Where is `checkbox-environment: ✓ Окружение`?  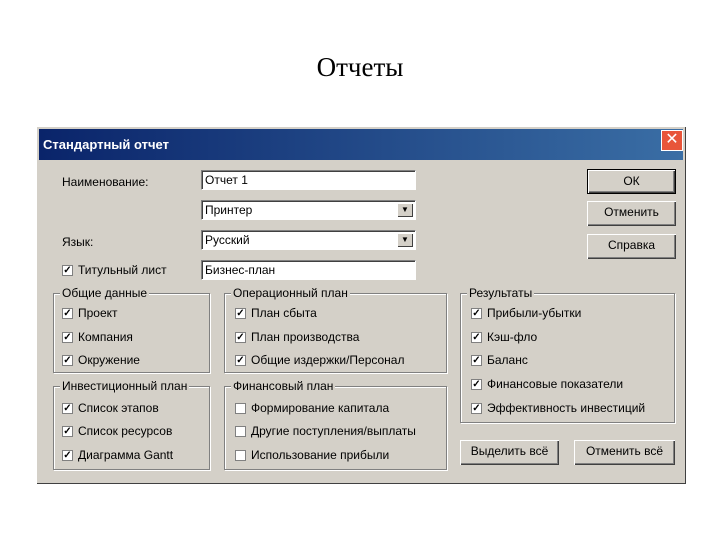 checkbox-environment: ✓ Окружение is located at coordinates (101, 360).